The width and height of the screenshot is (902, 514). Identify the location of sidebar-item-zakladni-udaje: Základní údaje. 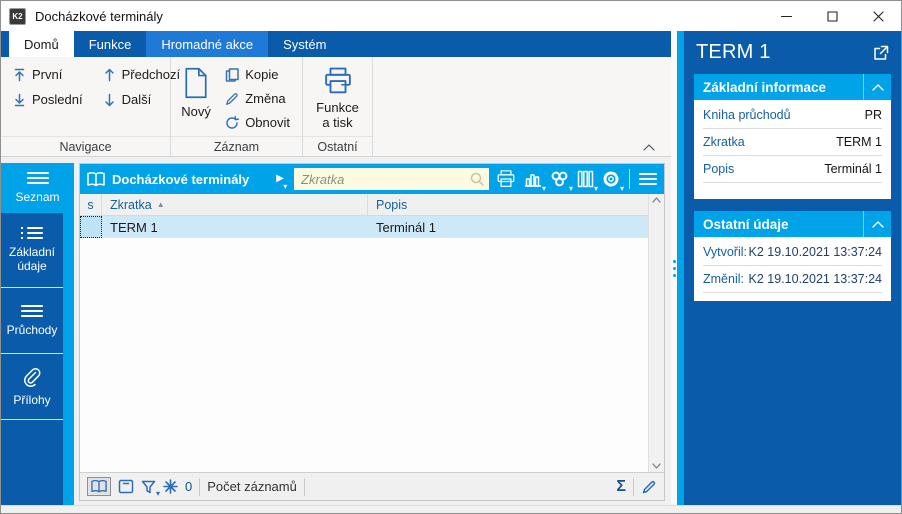
(32, 250).